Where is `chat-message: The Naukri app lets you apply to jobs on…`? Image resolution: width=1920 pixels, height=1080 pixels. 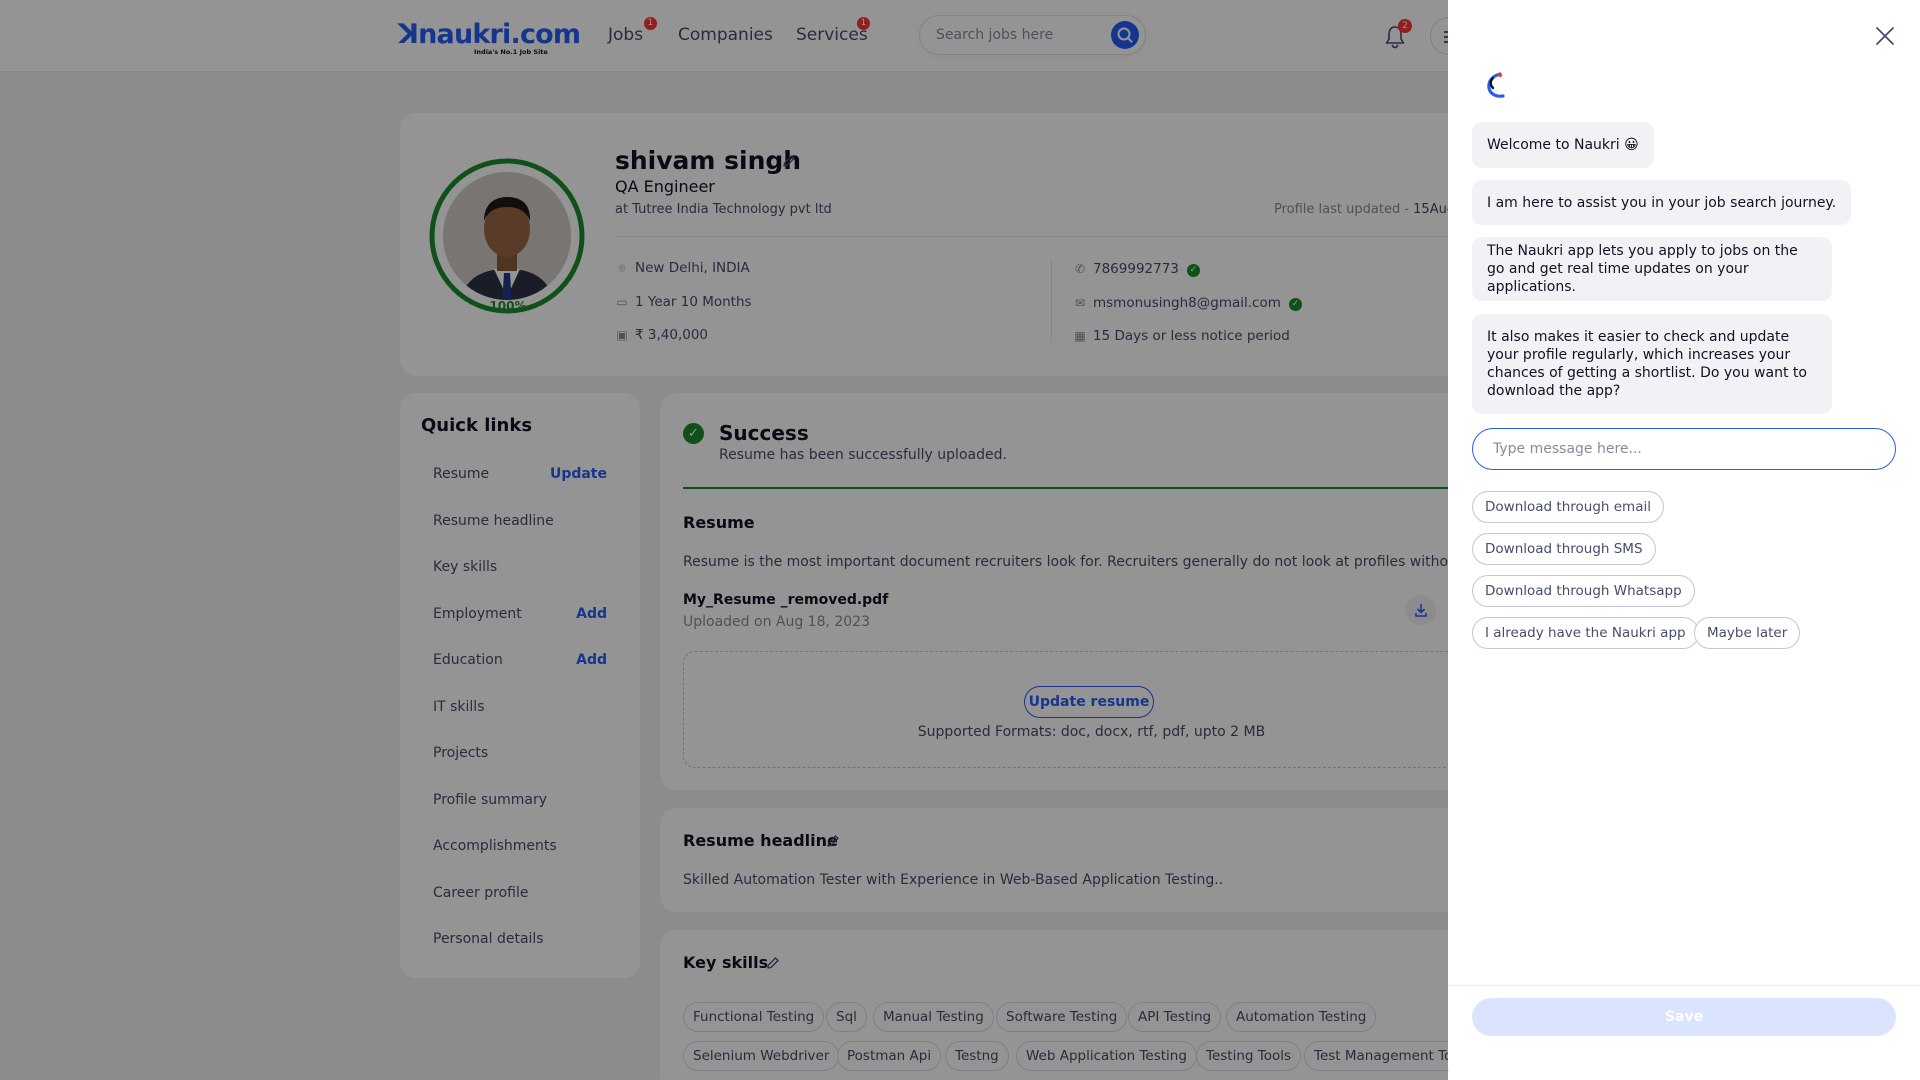
chat-message: The Naukri app lets you apply to jobs on… is located at coordinates (1652, 269).